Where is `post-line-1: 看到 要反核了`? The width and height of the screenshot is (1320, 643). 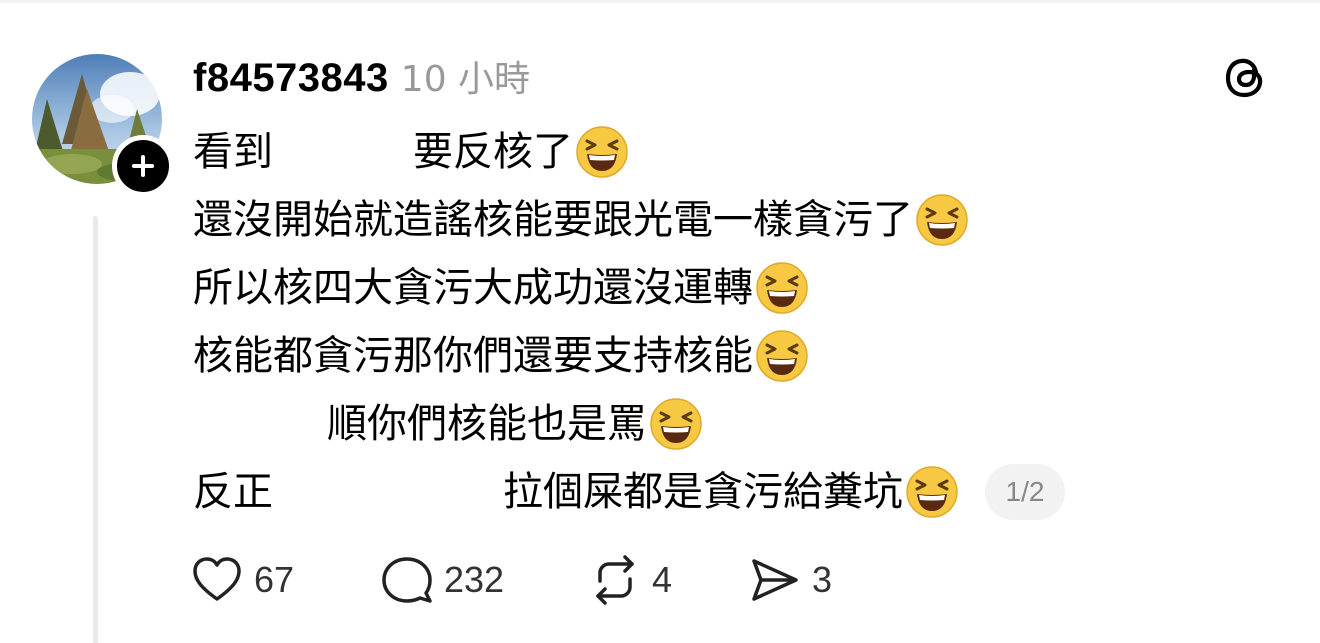
post-line-1: 看到 要反核了 is located at coordinates (629, 152).